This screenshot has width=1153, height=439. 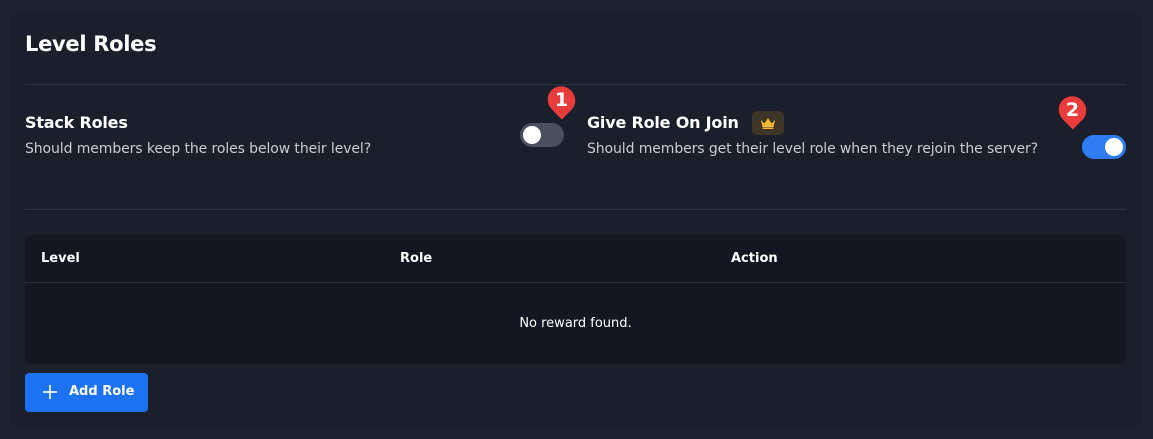 I want to click on setting-title: Give Role On Join, so click(x=663, y=122).